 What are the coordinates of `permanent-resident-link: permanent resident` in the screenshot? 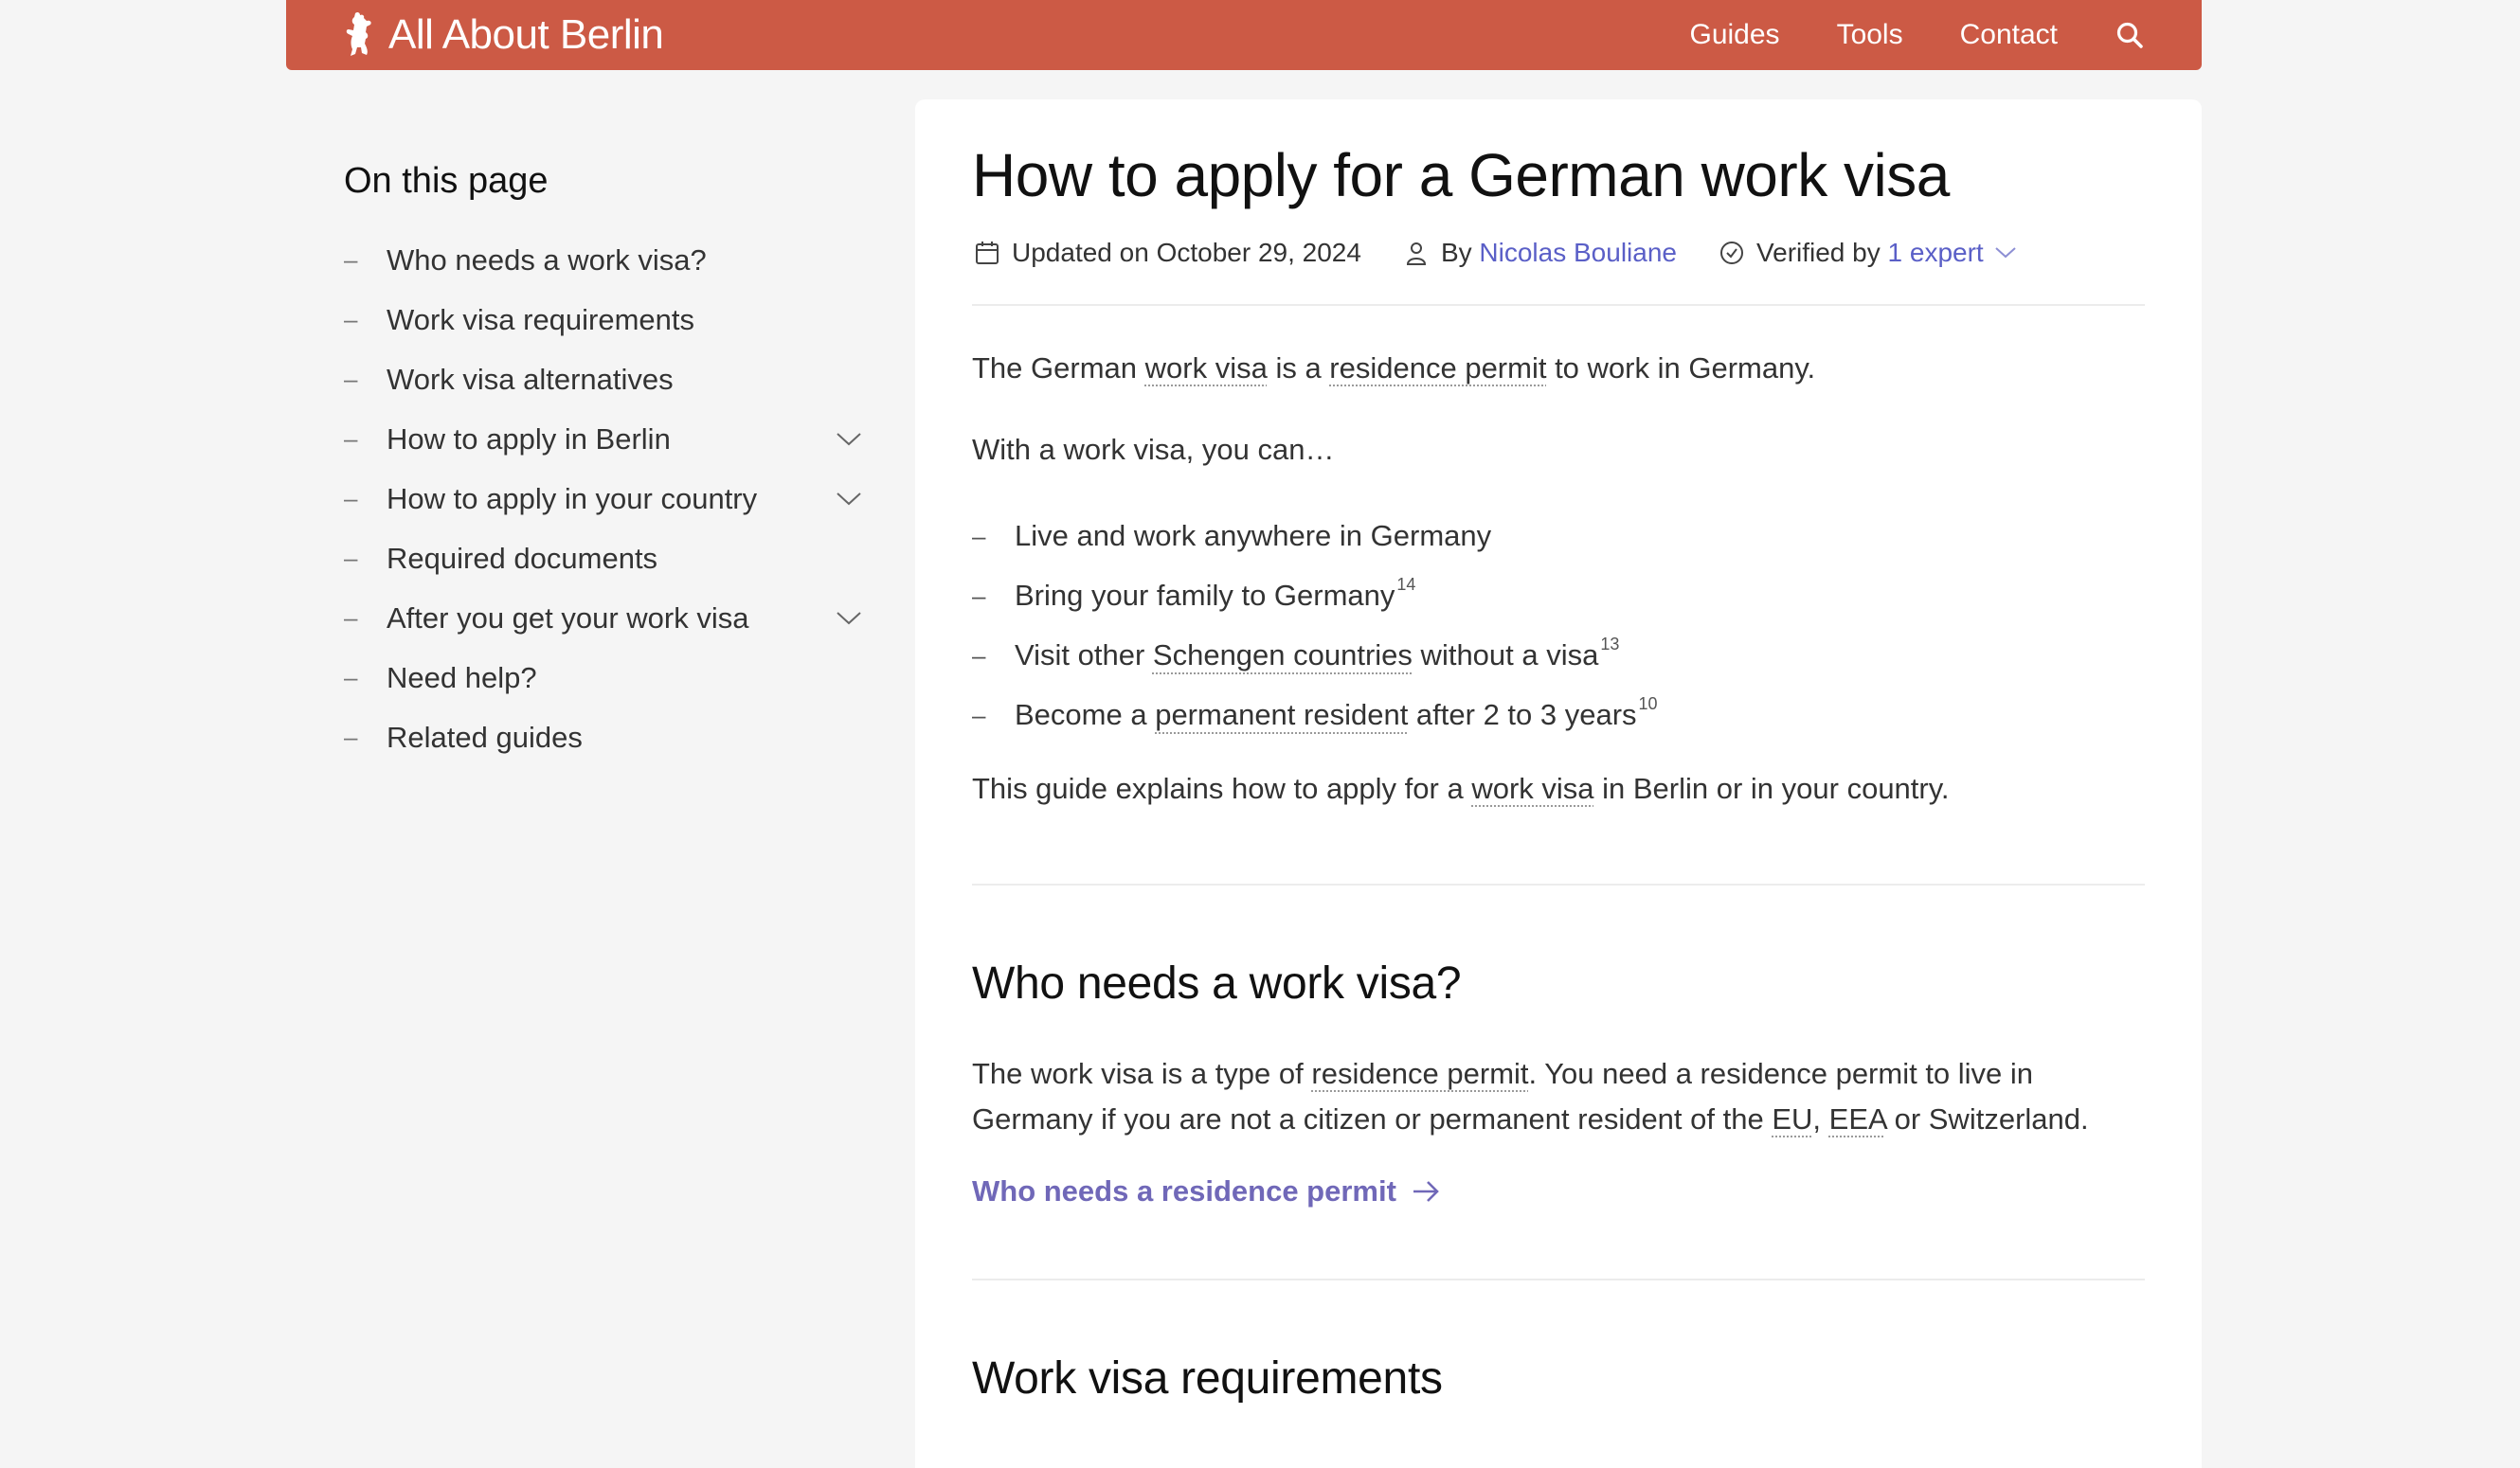 It's located at (1281, 715).